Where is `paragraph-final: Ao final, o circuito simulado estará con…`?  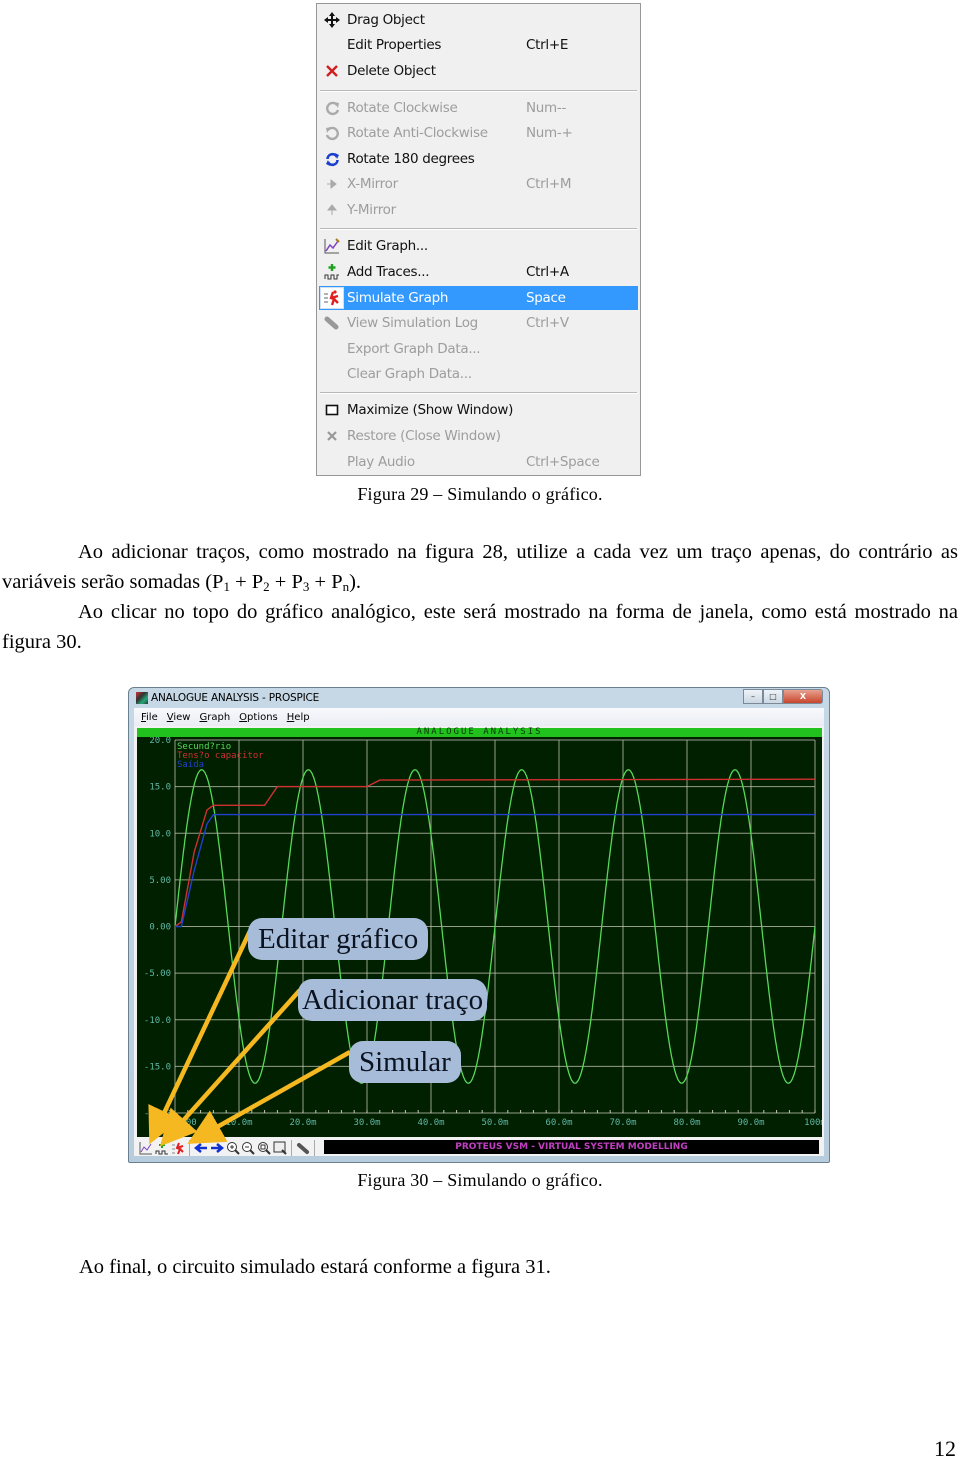
paragraph-final: Ao final, o circuito simulado estará con… is located at coordinates (315, 1267).